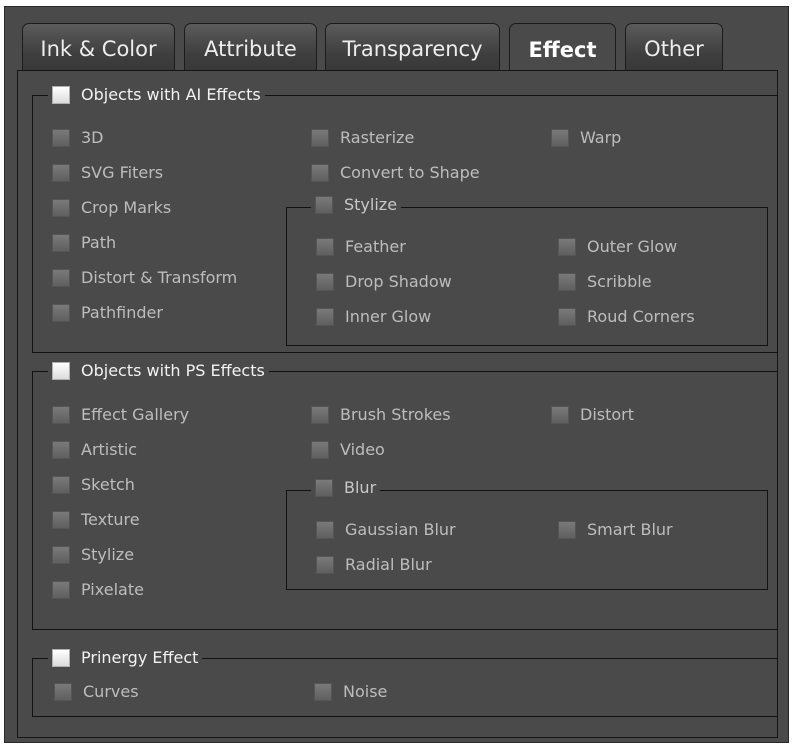 This screenshot has height=747, width=794. I want to click on checkbox-pixelate: Pixelate, so click(98, 589).